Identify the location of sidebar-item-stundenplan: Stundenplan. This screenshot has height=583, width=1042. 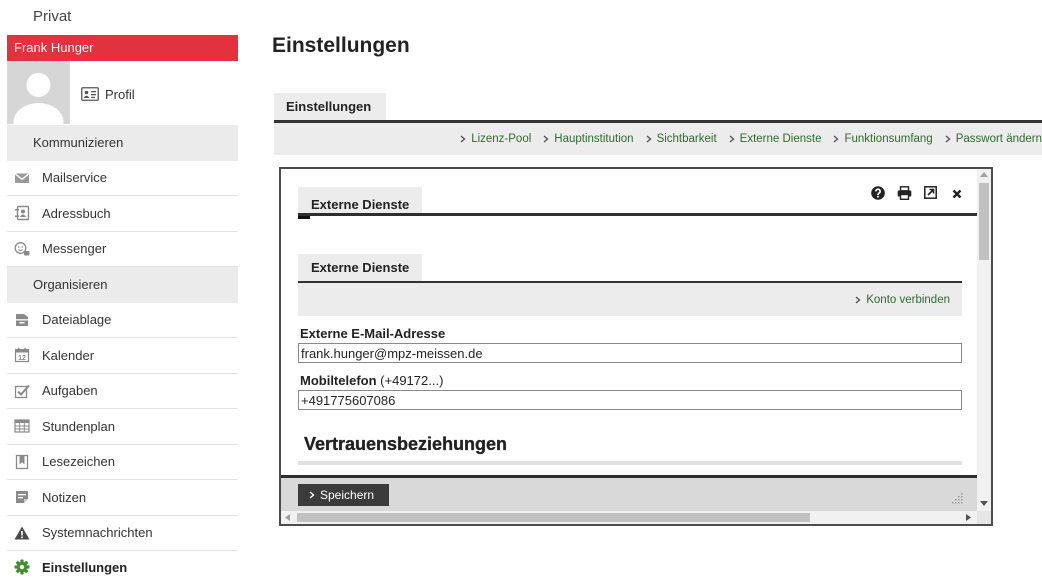
(122, 427).